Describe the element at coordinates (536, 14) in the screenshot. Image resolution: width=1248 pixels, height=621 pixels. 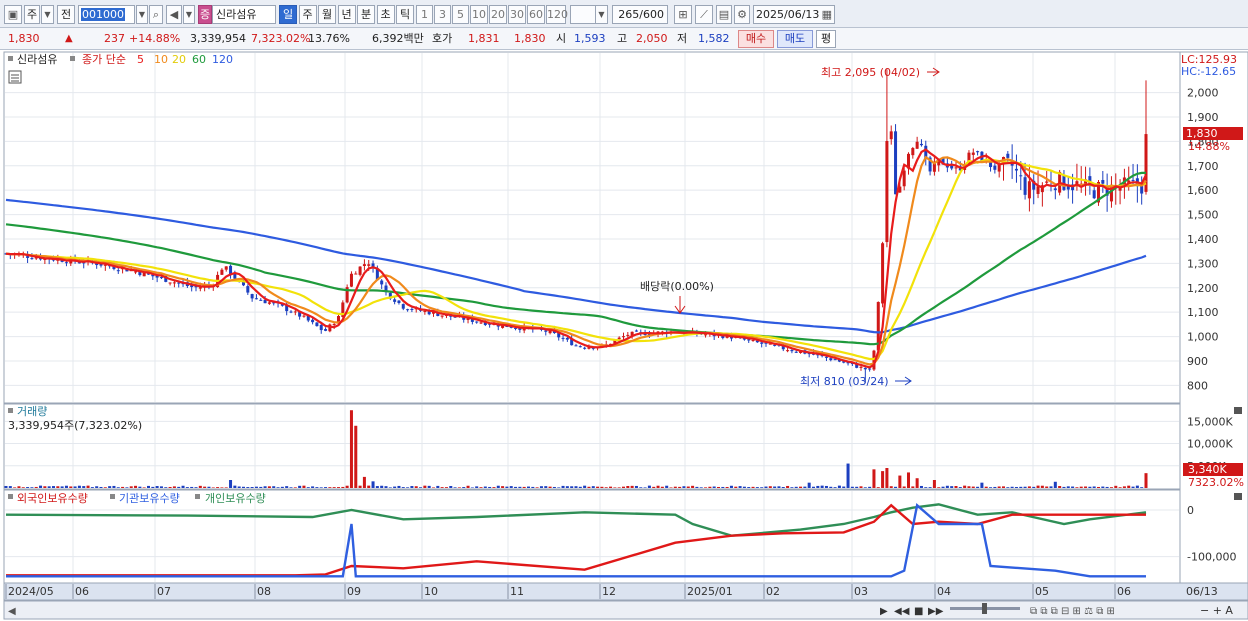
I see `interval-button-6: 60` at that location.